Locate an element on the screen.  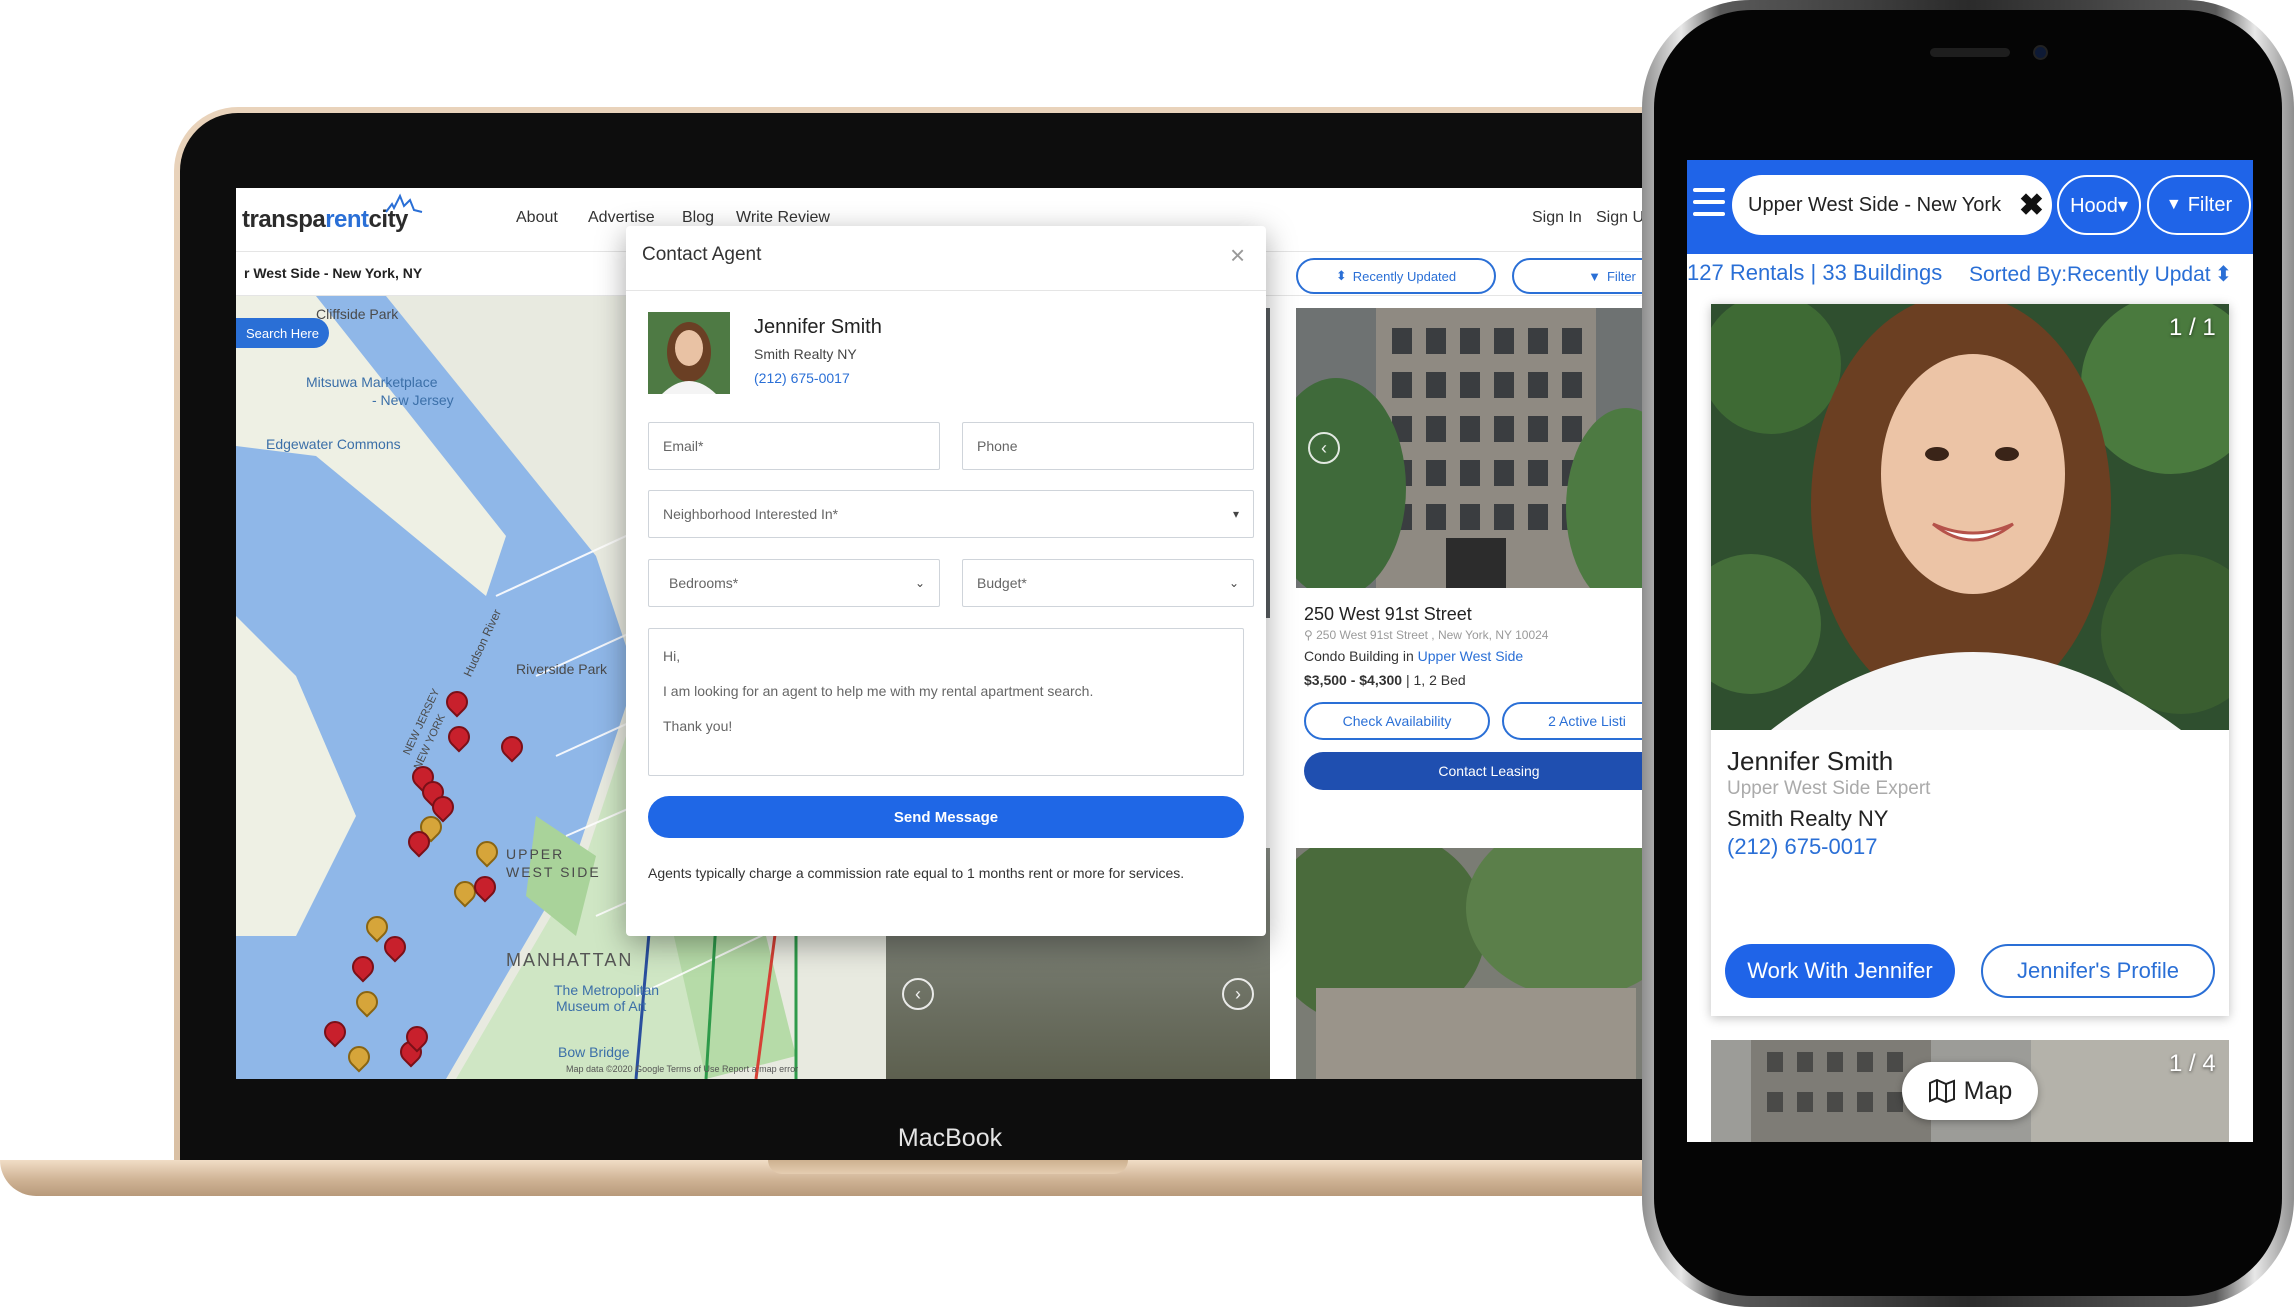
macbook-notch is located at coordinates (948, 1167).